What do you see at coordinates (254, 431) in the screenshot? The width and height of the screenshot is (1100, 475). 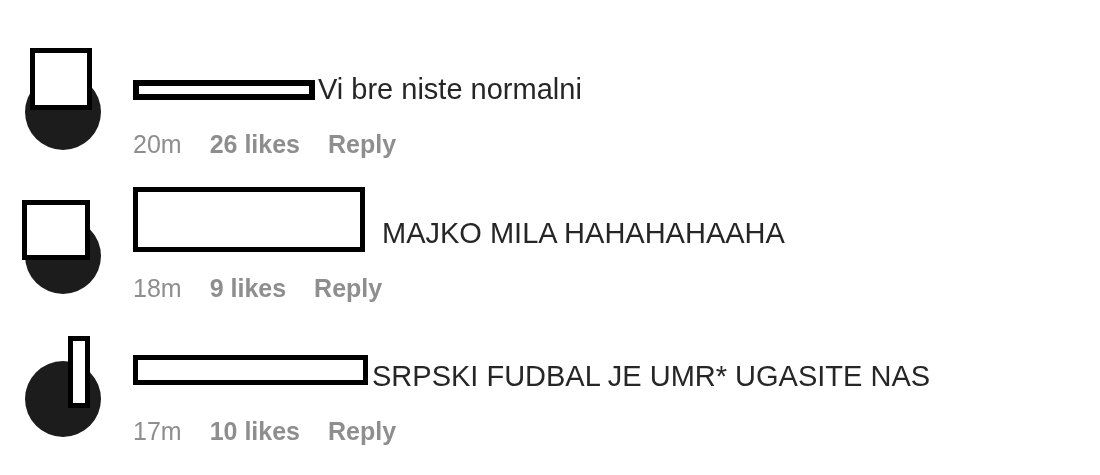 I see `likes-link: 10 likes` at bounding box center [254, 431].